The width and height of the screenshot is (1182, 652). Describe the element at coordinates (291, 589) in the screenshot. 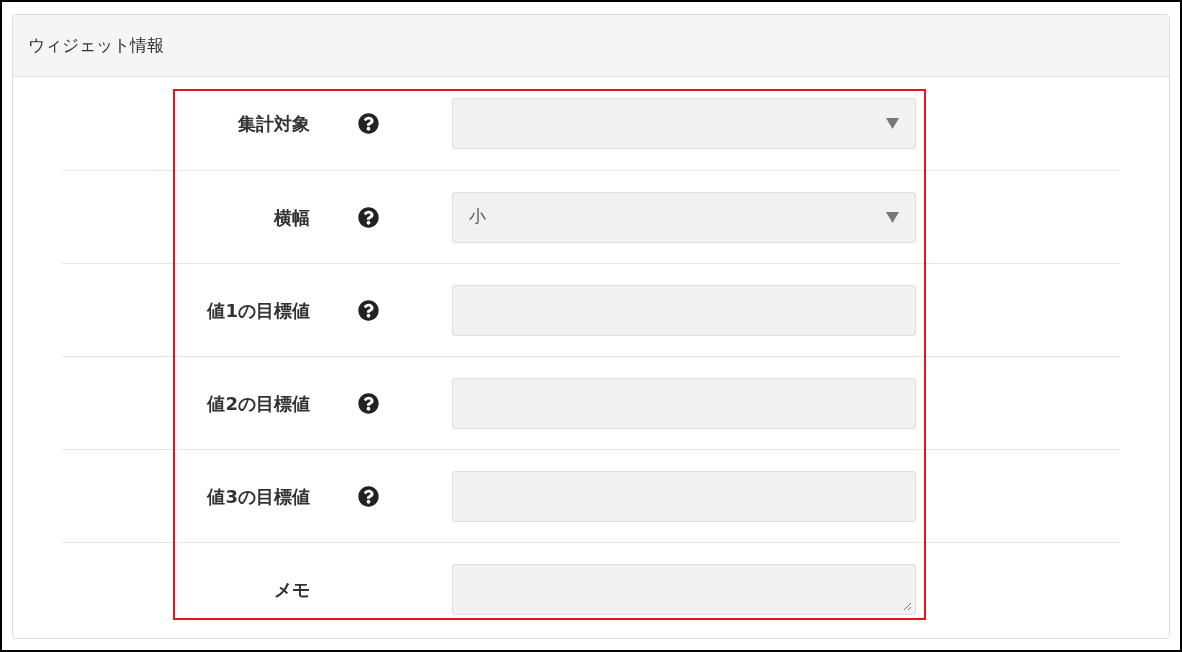

I see `field-label: メモ` at that location.